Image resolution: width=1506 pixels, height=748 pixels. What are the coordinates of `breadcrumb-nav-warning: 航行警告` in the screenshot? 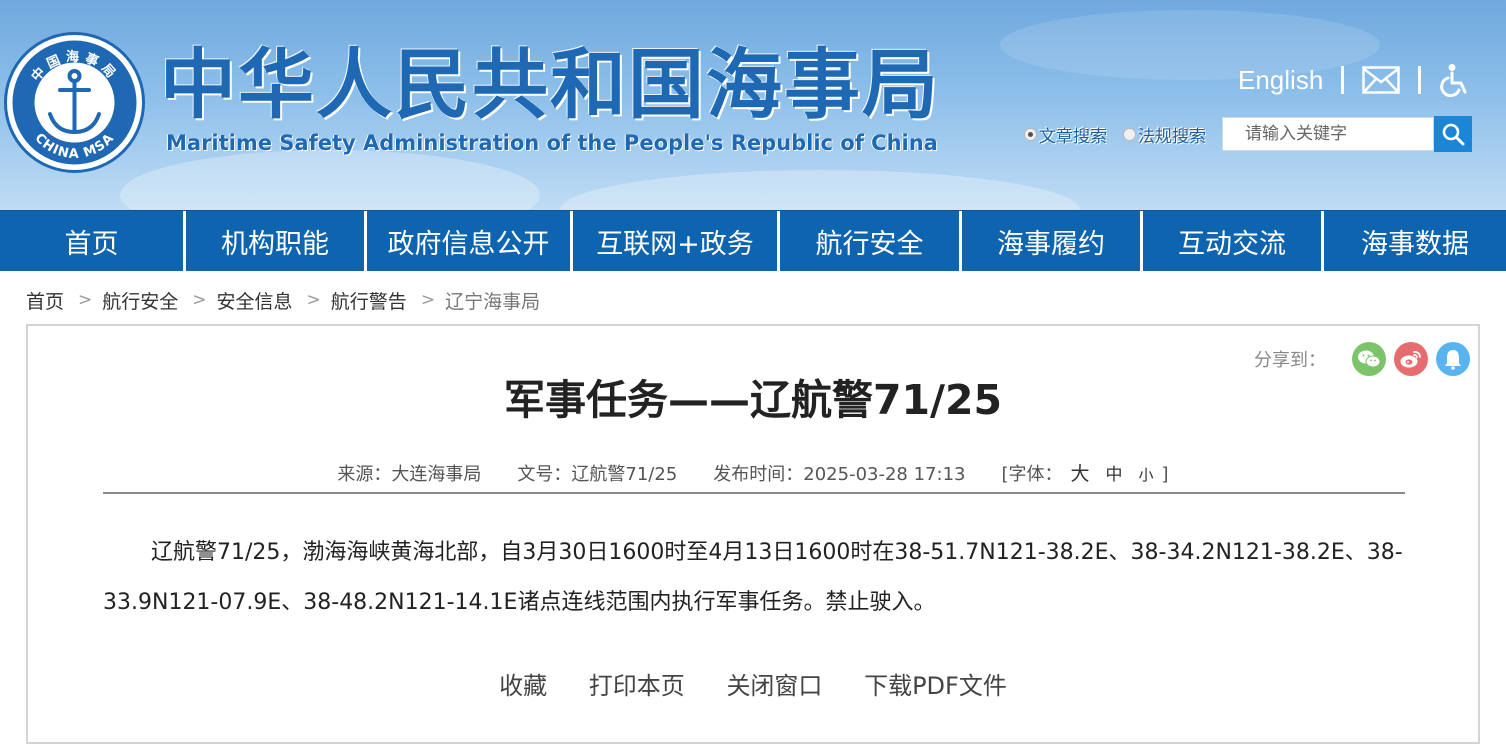 It's located at (369, 300).